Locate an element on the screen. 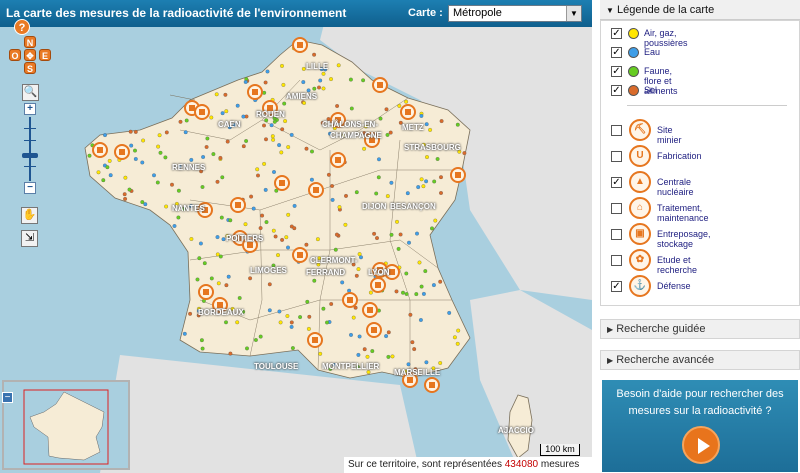  legend-header: ▼ Légende de la carte is located at coordinates (700, 10).